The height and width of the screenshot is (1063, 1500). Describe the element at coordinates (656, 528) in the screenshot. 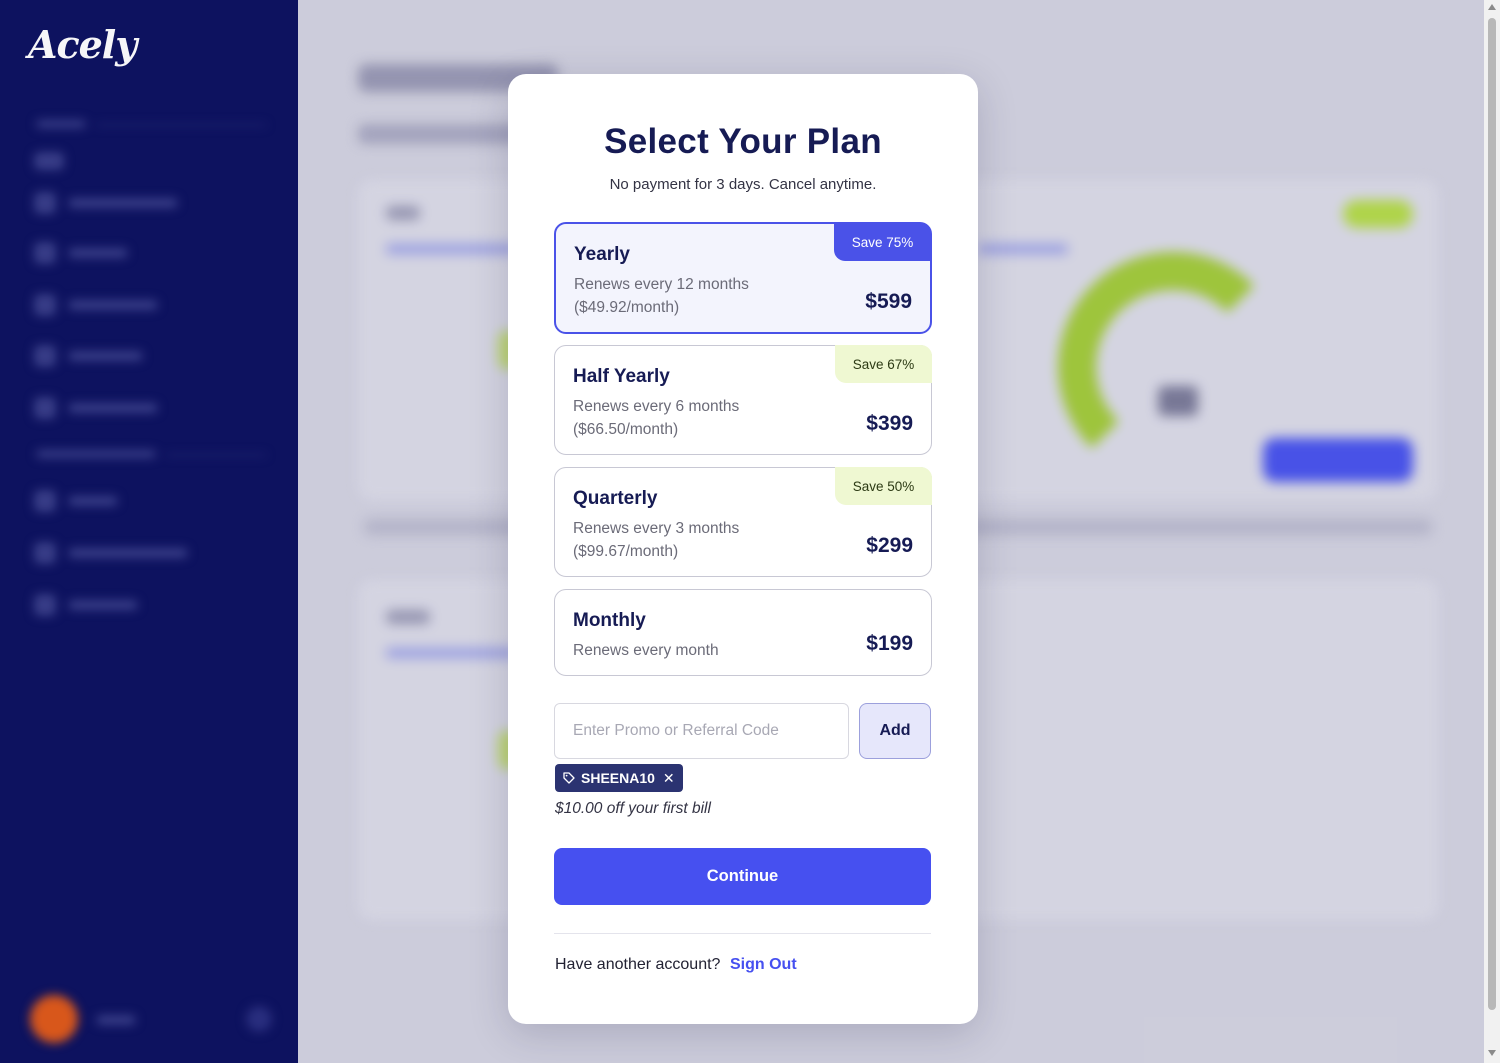

I see `plan-renewal: Renews every 3 months` at that location.